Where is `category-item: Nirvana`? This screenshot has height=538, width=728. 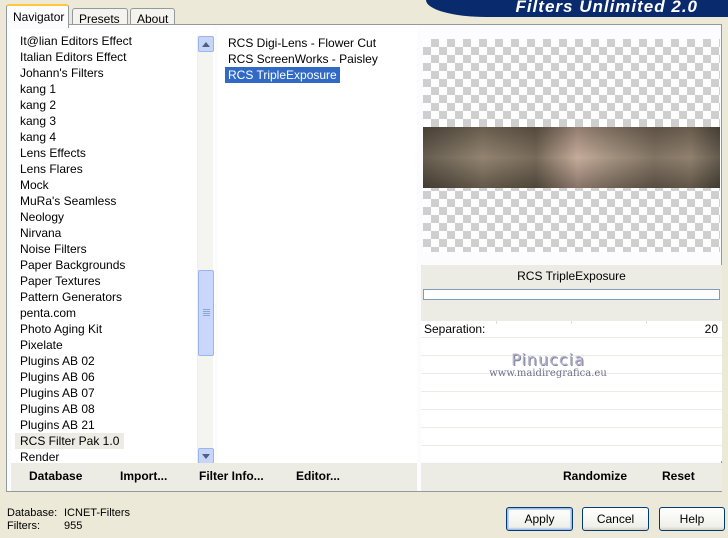
category-item: Nirvana is located at coordinates (40, 233).